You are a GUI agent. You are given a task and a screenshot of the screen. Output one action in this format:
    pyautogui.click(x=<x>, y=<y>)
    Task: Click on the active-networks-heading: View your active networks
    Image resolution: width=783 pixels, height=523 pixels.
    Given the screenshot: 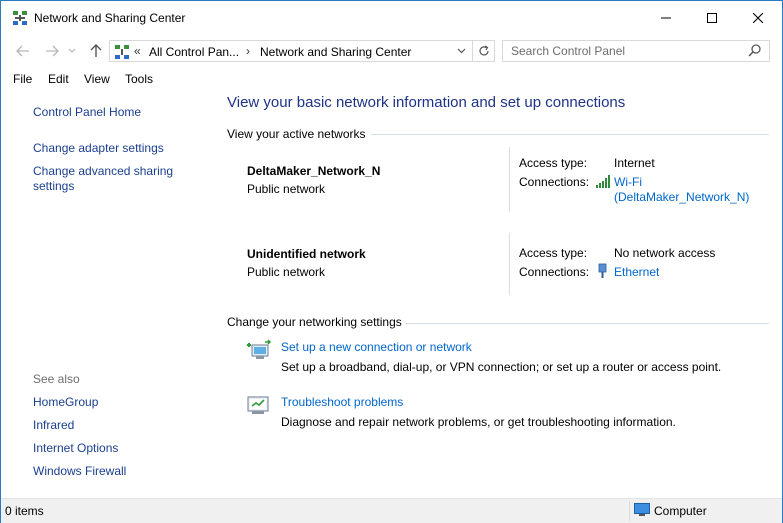 What is the action you would take?
    pyautogui.click(x=296, y=134)
    